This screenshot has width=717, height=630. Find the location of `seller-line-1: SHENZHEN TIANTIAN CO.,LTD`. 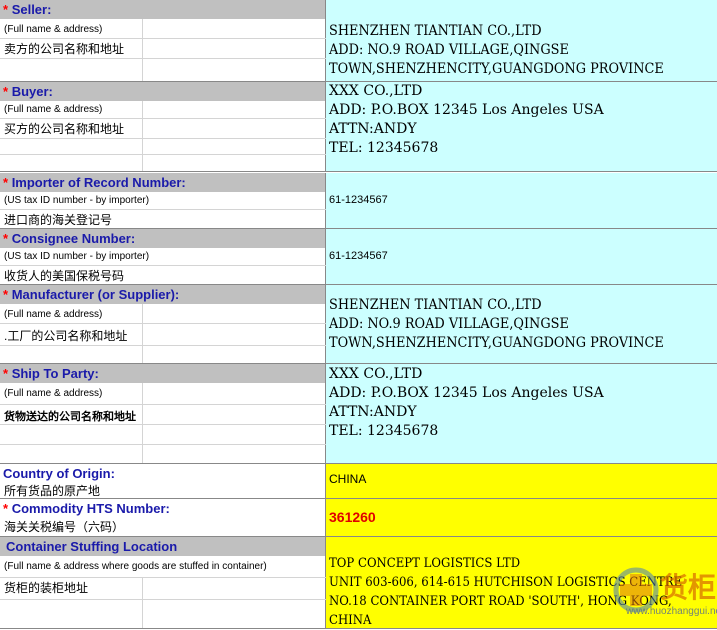

seller-line-1: SHENZHEN TIANTIAN CO.,LTD is located at coordinates (435, 31).